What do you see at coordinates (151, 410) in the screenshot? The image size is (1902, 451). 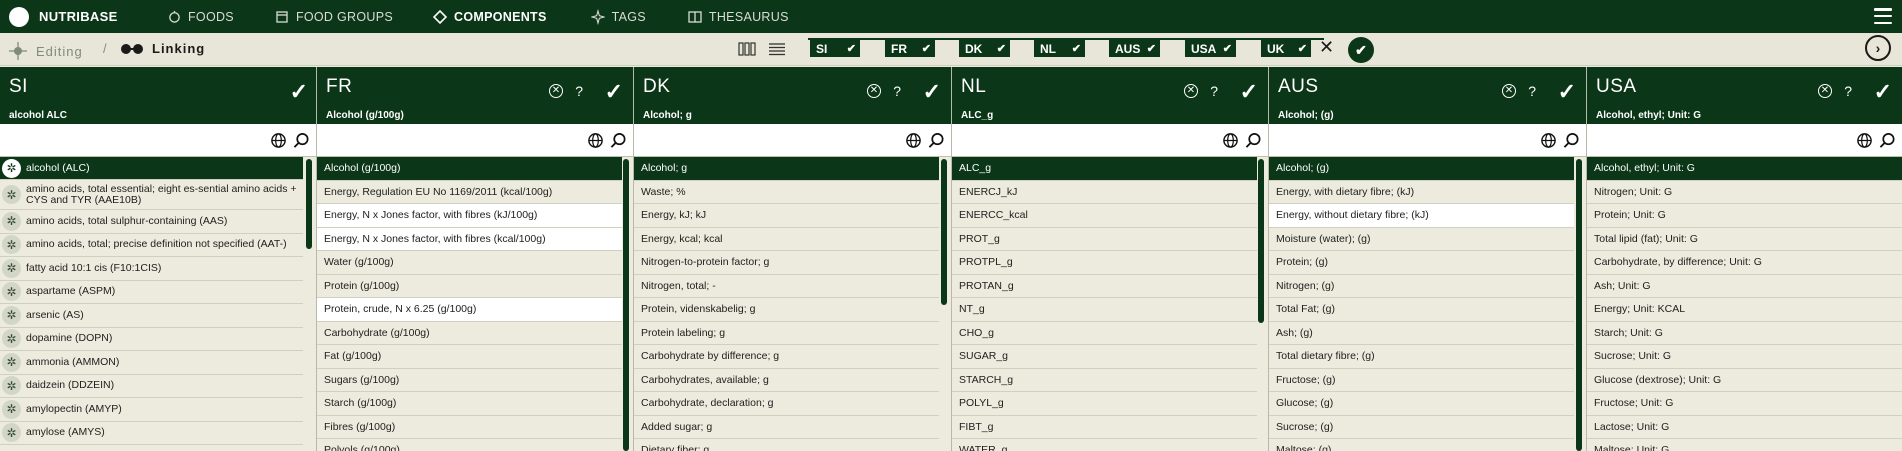 I see `list-item: ✲ amylopectin (AMYP)` at bounding box center [151, 410].